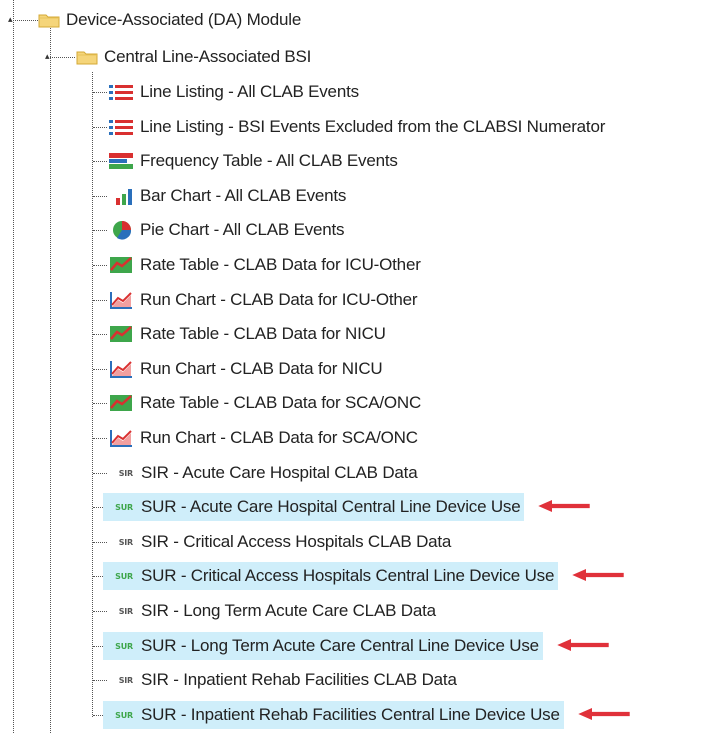 The width and height of the screenshot is (703, 733). I want to click on tree-node-report: Line Listing - All CLAB Events, so click(235, 92).